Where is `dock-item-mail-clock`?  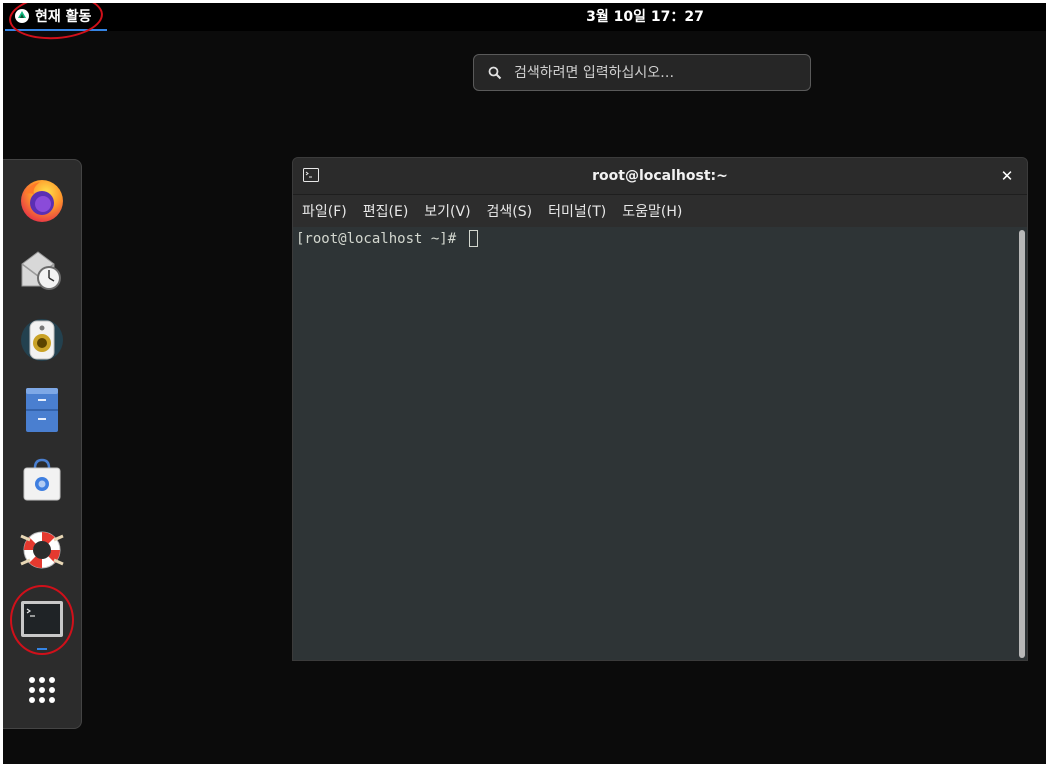
dock-item-mail-clock is located at coordinates (42, 270).